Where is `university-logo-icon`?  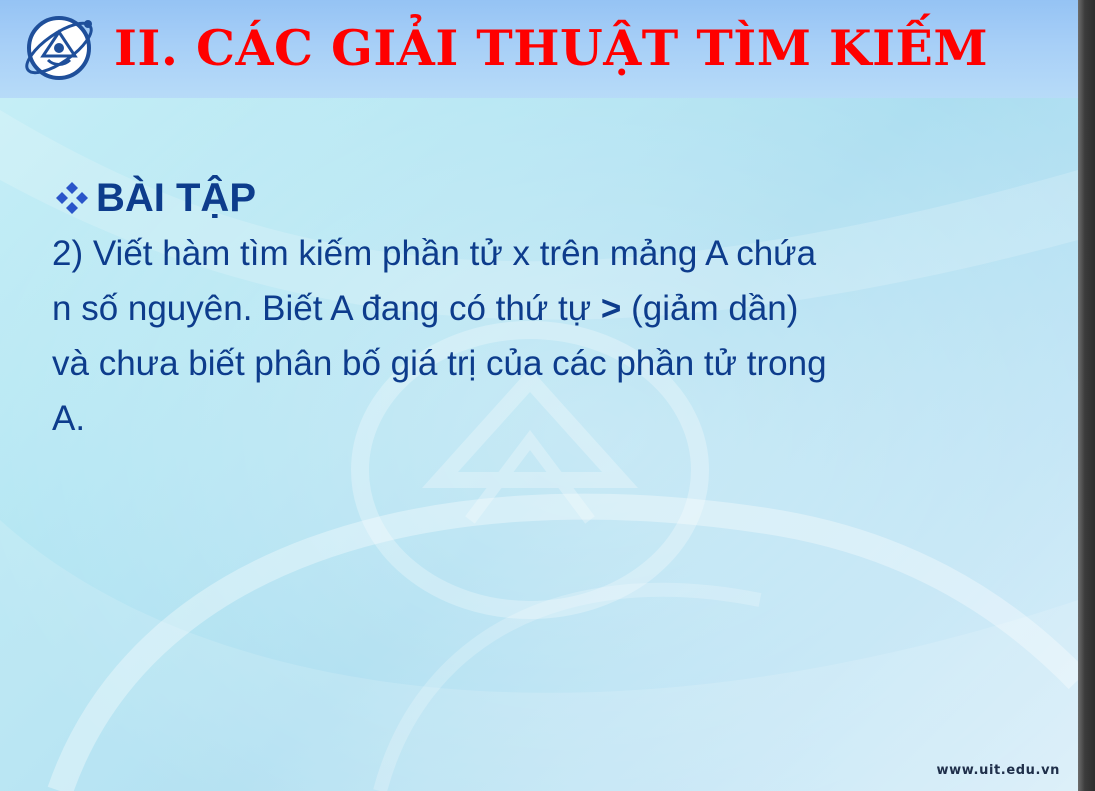 university-logo-icon is located at coordinates (59, 48).